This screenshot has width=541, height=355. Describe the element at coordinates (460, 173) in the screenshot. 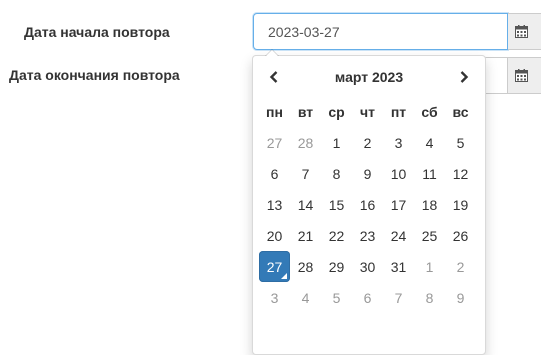

I see `day-cell: 12` at that location.